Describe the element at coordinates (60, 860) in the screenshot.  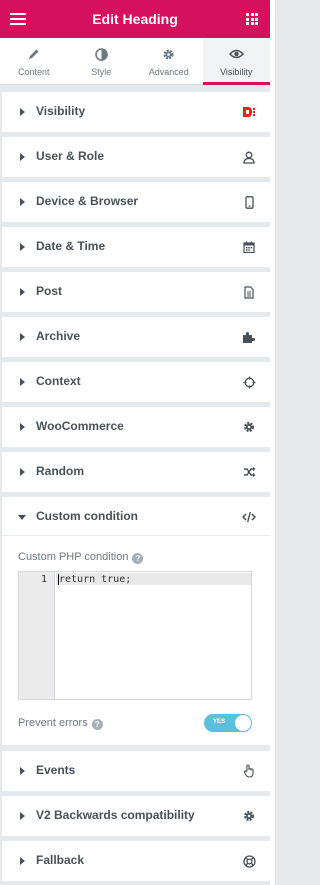
I see `section-label: Fallback` at that location.